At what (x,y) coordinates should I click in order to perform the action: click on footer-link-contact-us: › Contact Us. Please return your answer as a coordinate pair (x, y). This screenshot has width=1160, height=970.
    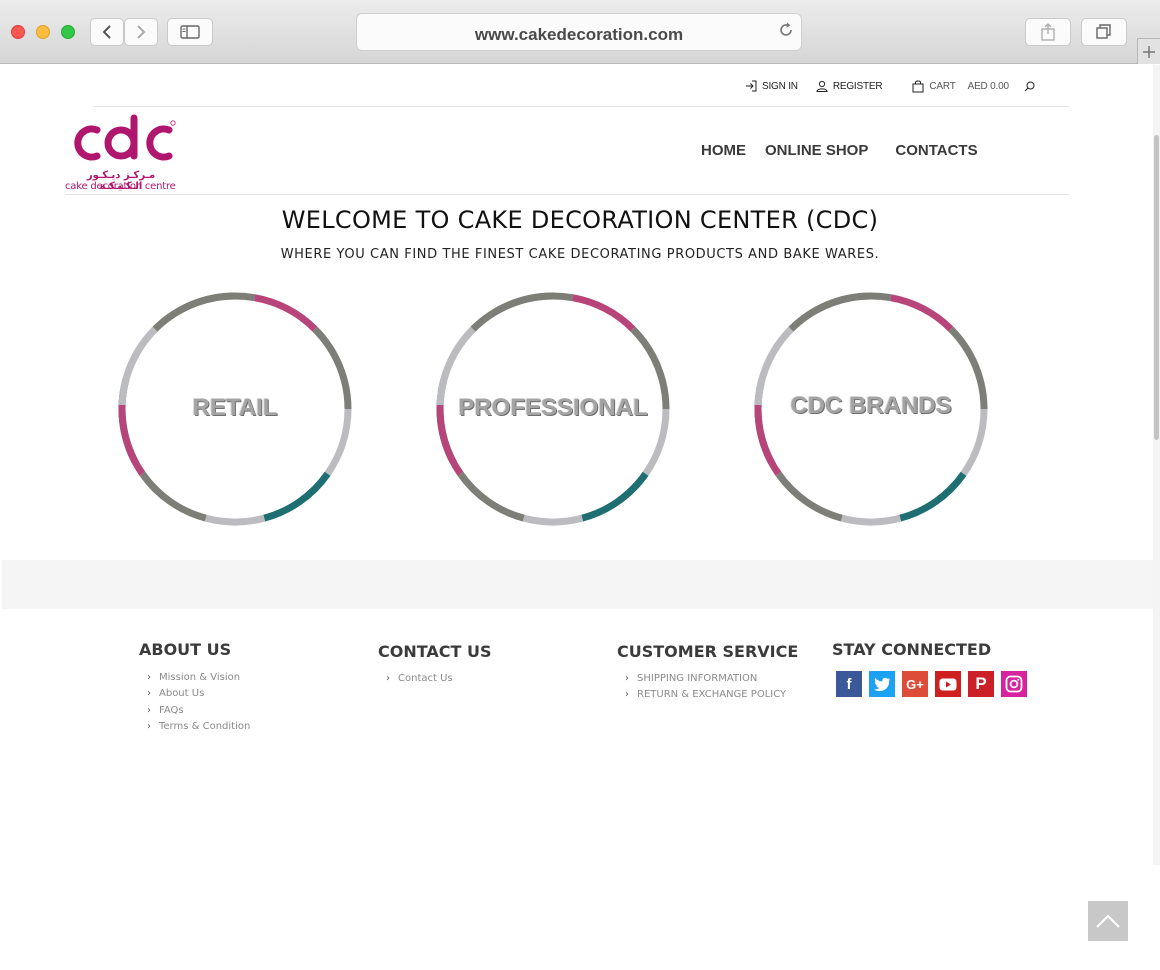
    Looking at the image, I should click on (435, 678).